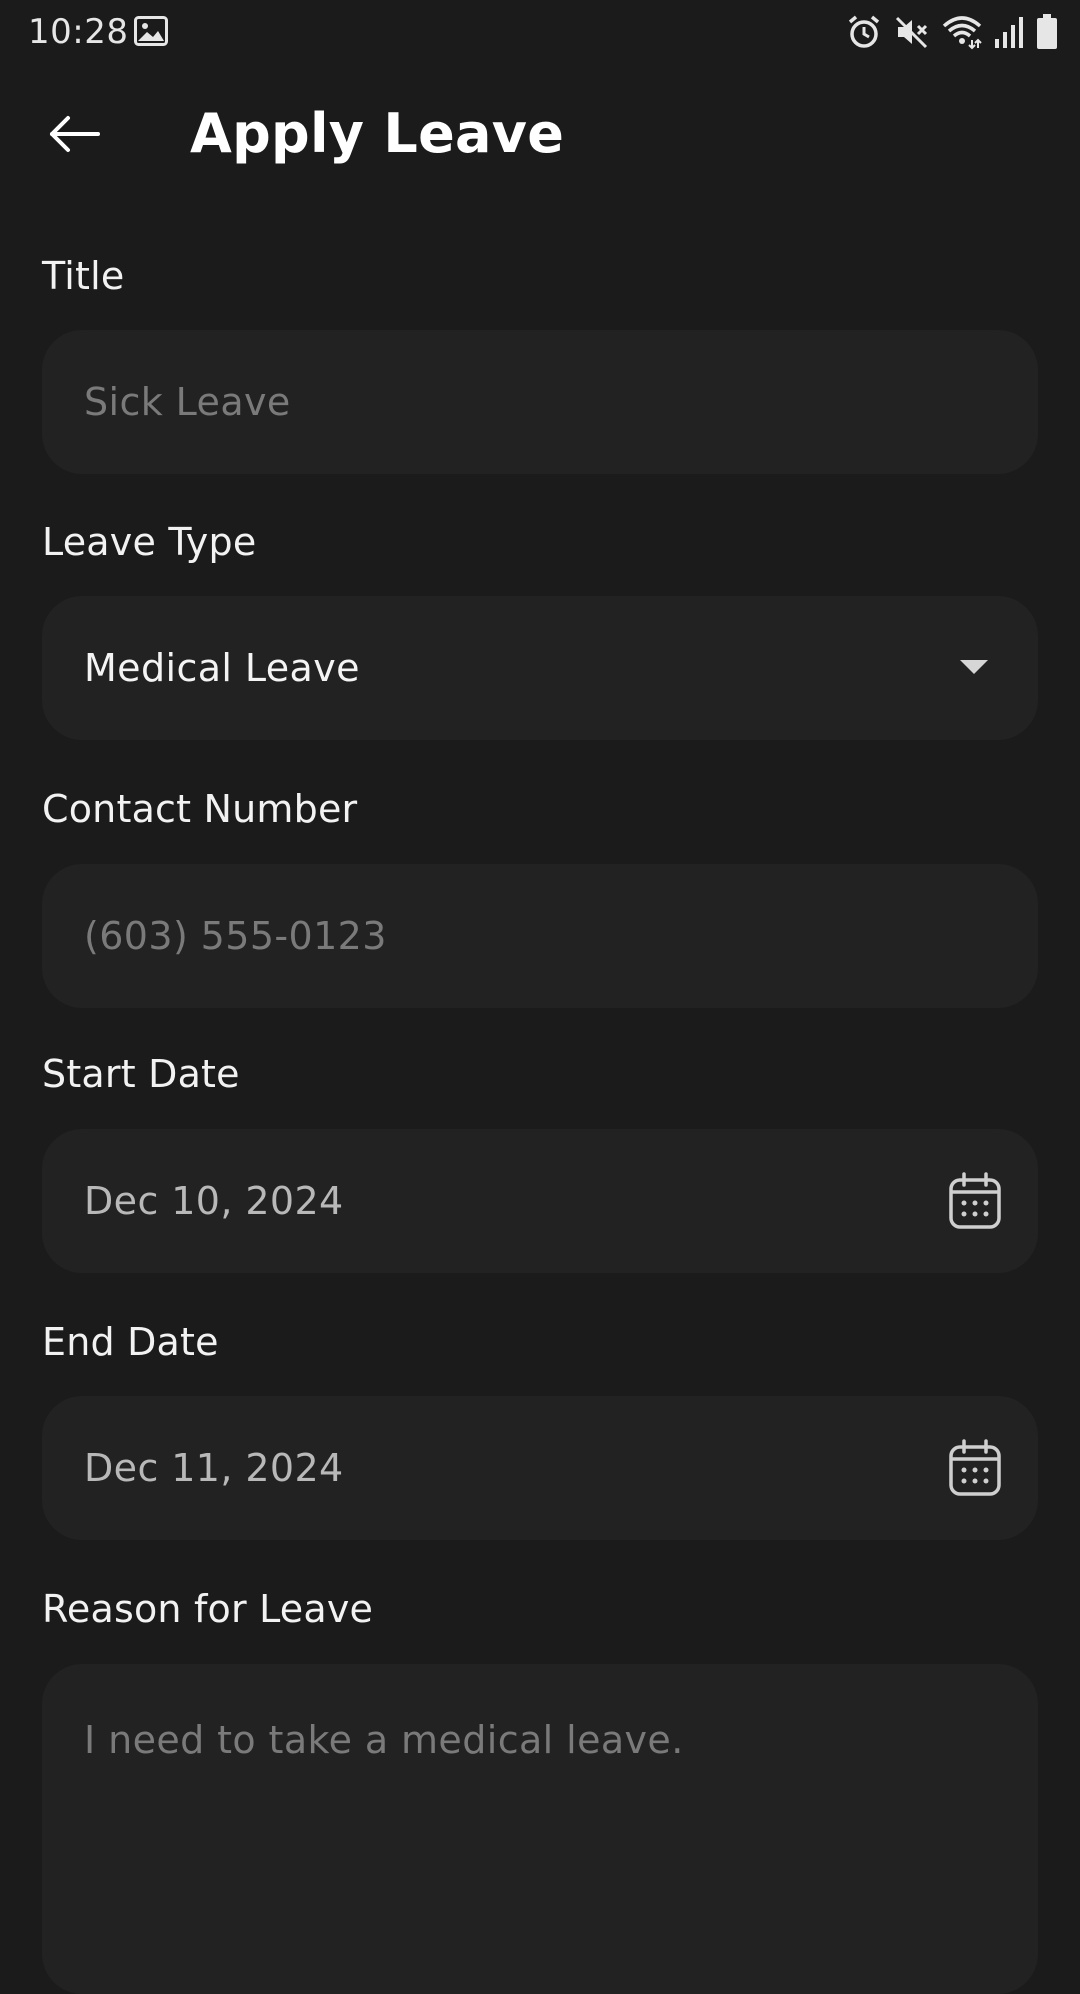 Image resolution: width=1080 pixels, height=1994 pixels. Describe the element at coordinates (864, 32) in the screenshot. I see `alarm-icon` at that location.